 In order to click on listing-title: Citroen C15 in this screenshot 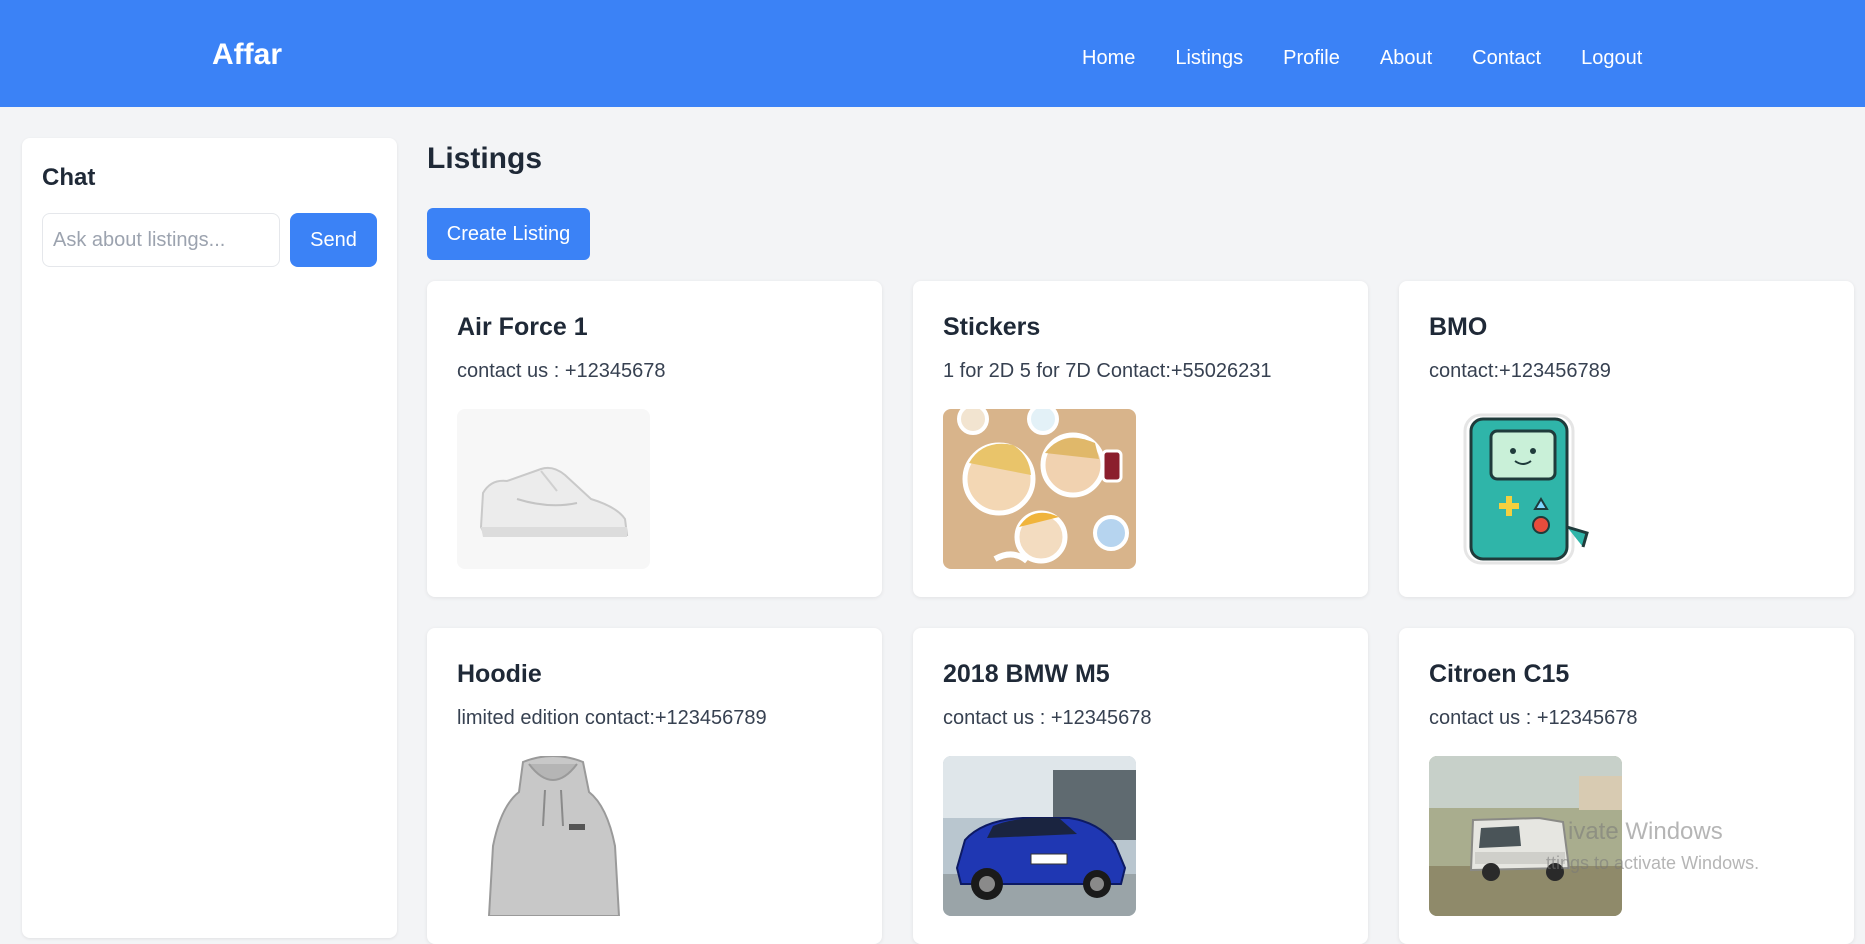, I will do `click(1499, 674)`.